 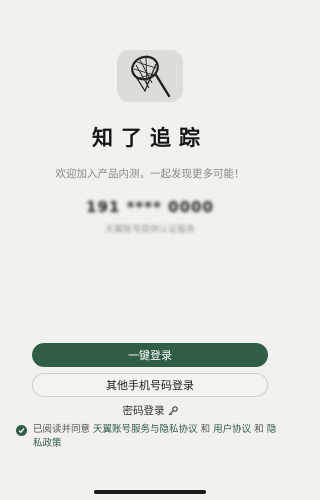 I want to click on user-agreement-link: 用户协议, so click(x=232, y=429).